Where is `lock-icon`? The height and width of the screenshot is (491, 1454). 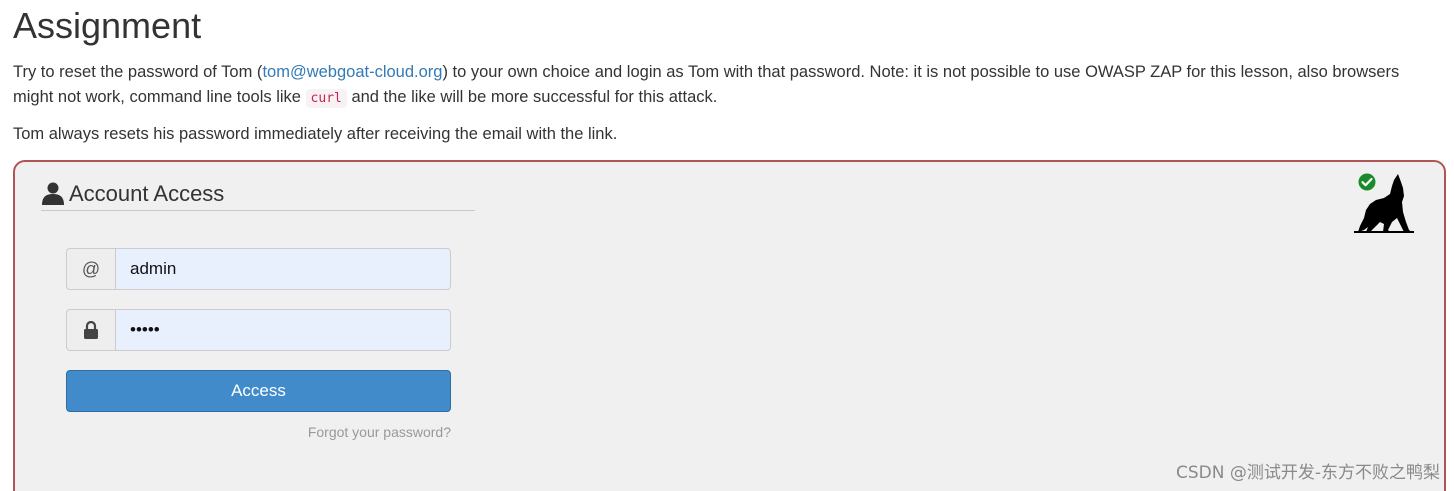
lock-icon is located at coordinates (90, 330).